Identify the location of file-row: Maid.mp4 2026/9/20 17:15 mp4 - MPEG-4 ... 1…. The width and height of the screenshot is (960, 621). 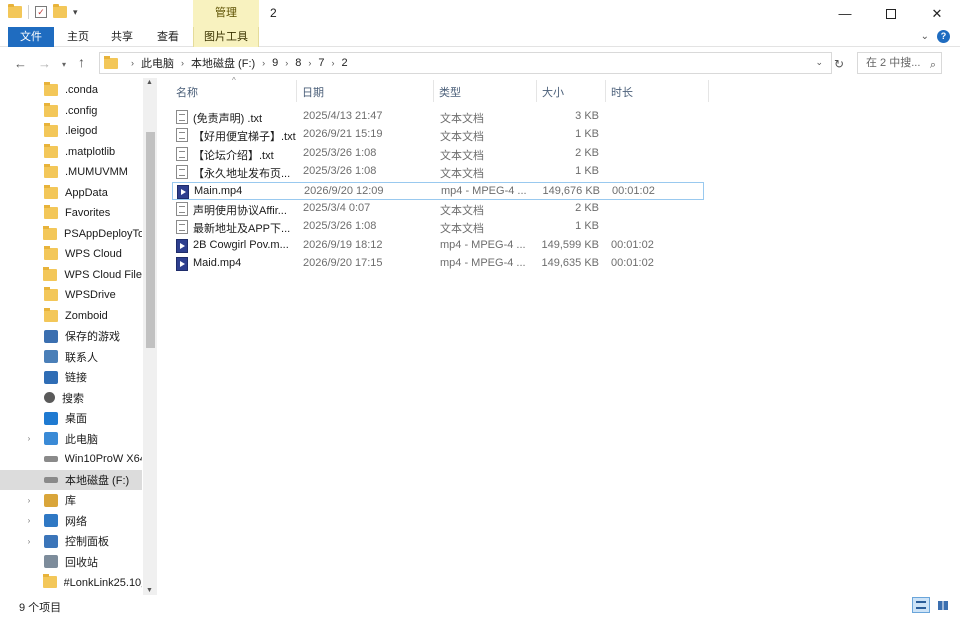
(438, 264).